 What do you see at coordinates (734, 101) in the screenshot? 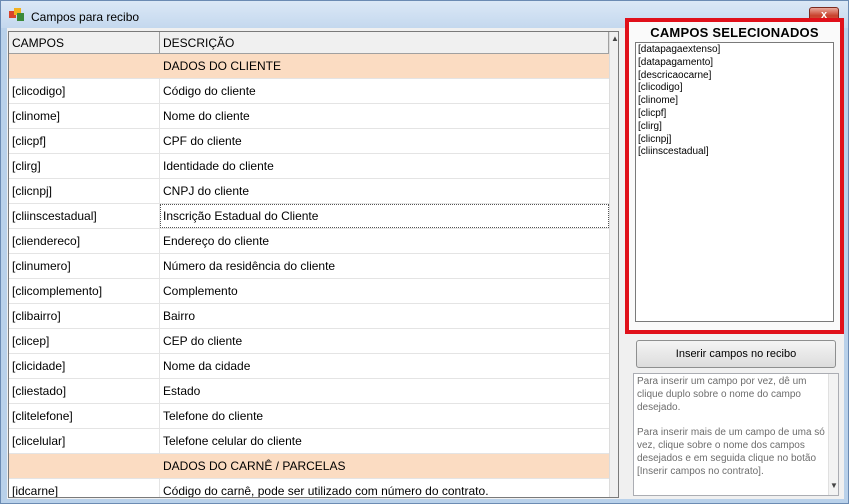
I see `list-item: [clinome]` at bounding box center [734, 101].